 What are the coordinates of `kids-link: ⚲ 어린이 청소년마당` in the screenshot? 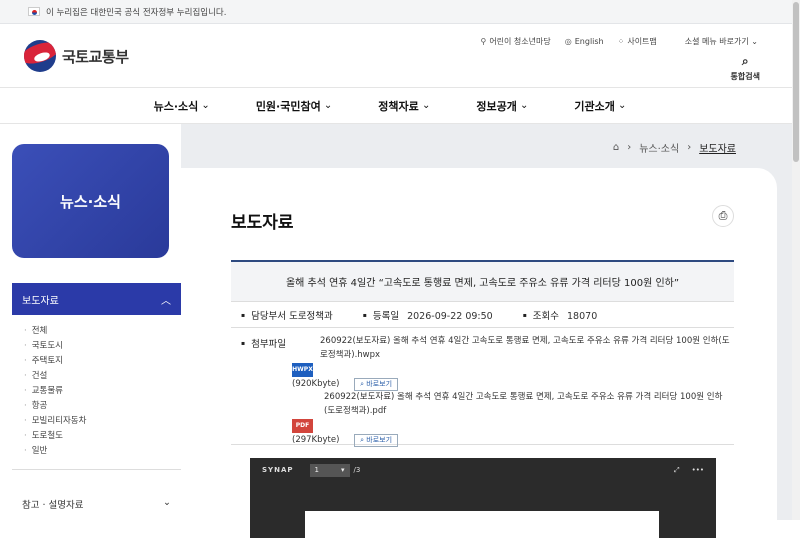 It's located at (515, 41).